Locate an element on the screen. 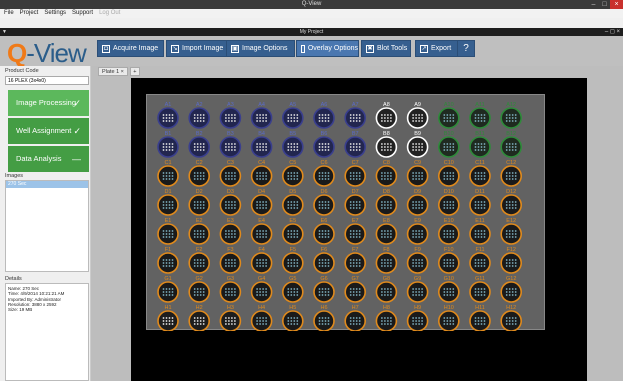 The height and width of the screenshot is (381, 623). tab-plate-1: Plate 1 × is located at coordinates (113, 71).